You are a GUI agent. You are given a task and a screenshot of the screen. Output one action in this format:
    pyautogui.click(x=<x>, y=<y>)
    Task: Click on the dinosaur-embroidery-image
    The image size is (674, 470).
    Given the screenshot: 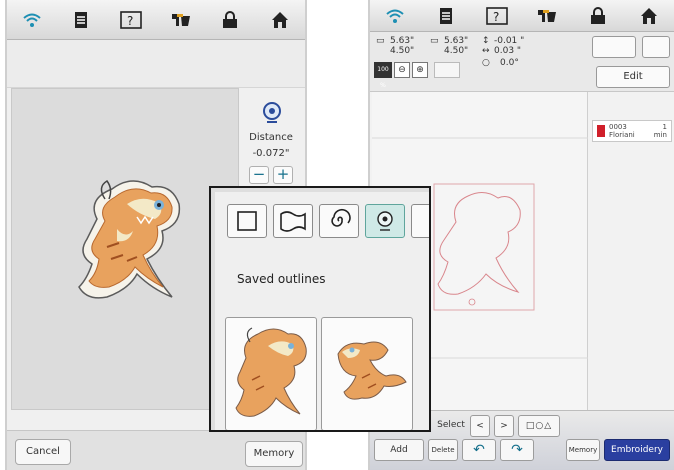 What is the action you would take?
    pyautogui.click(x=129, y=239)
    